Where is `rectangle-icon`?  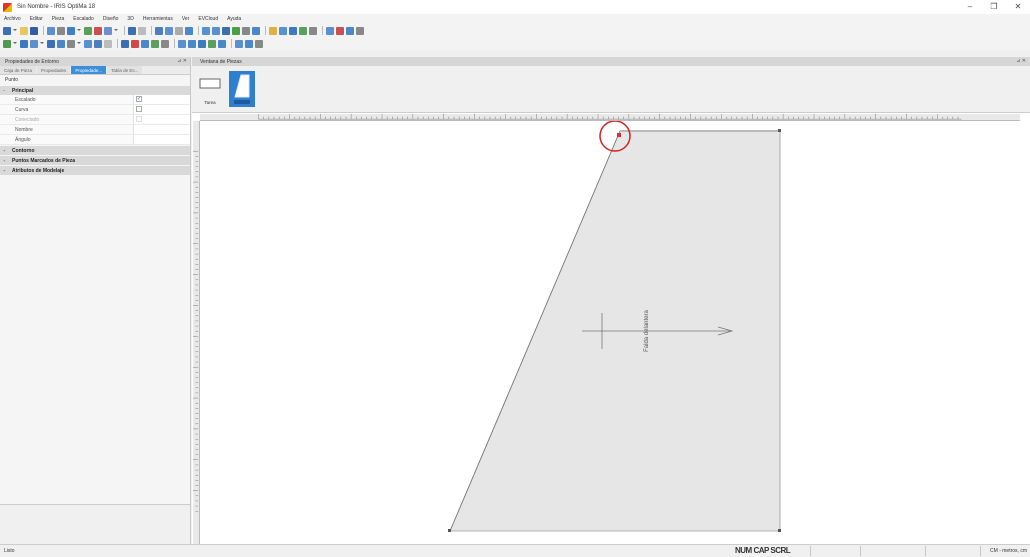 rectangle-icon is located at coordinates (169, 30).